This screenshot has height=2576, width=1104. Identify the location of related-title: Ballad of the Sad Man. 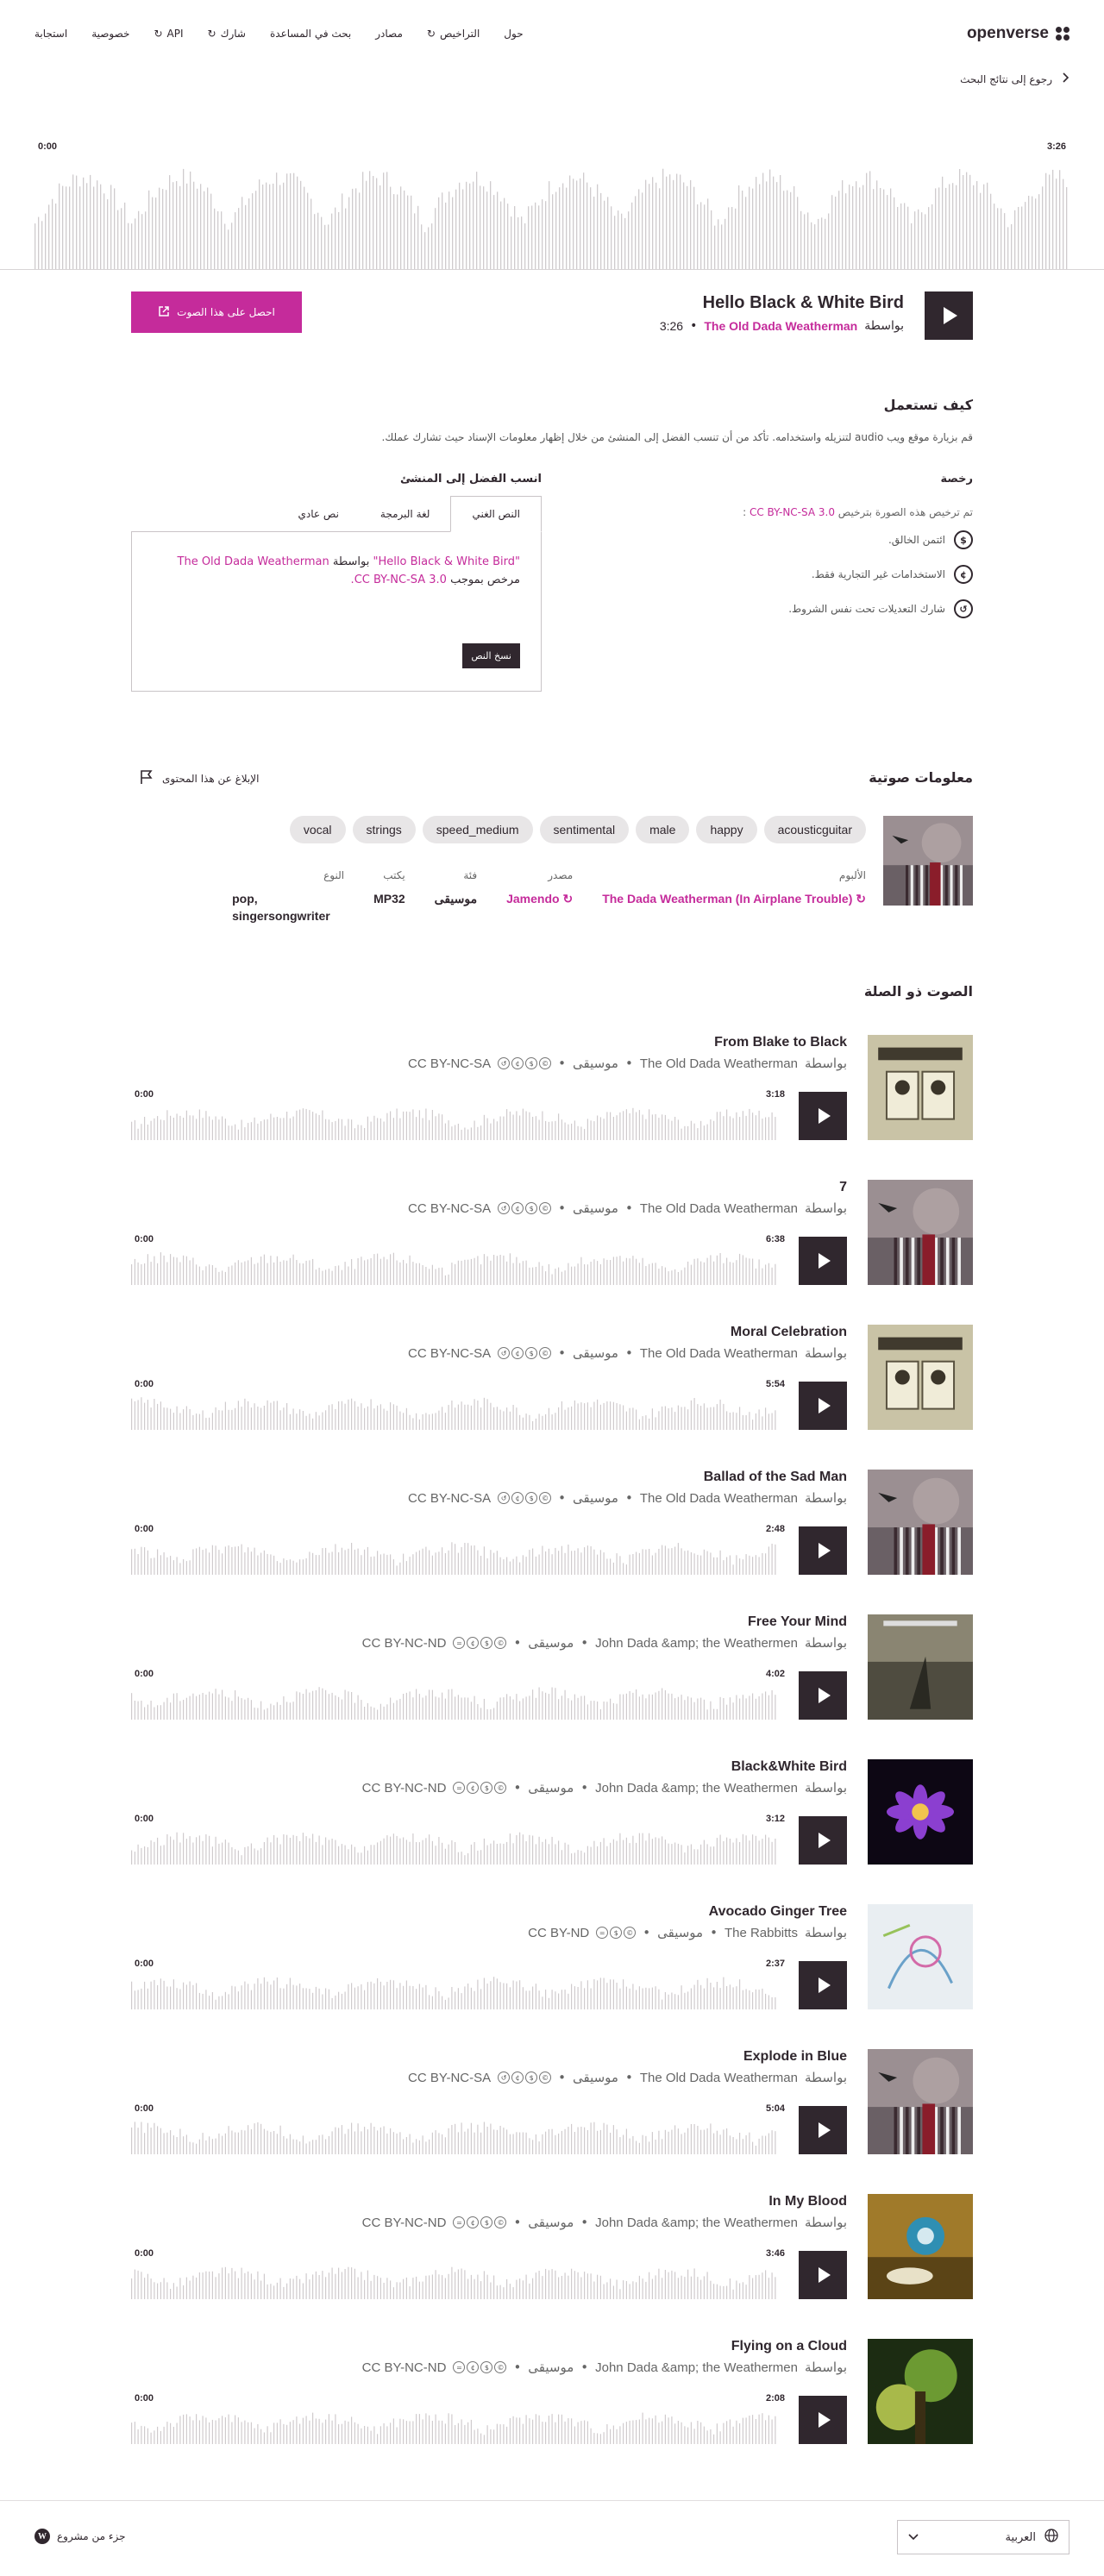
(776, 1477).